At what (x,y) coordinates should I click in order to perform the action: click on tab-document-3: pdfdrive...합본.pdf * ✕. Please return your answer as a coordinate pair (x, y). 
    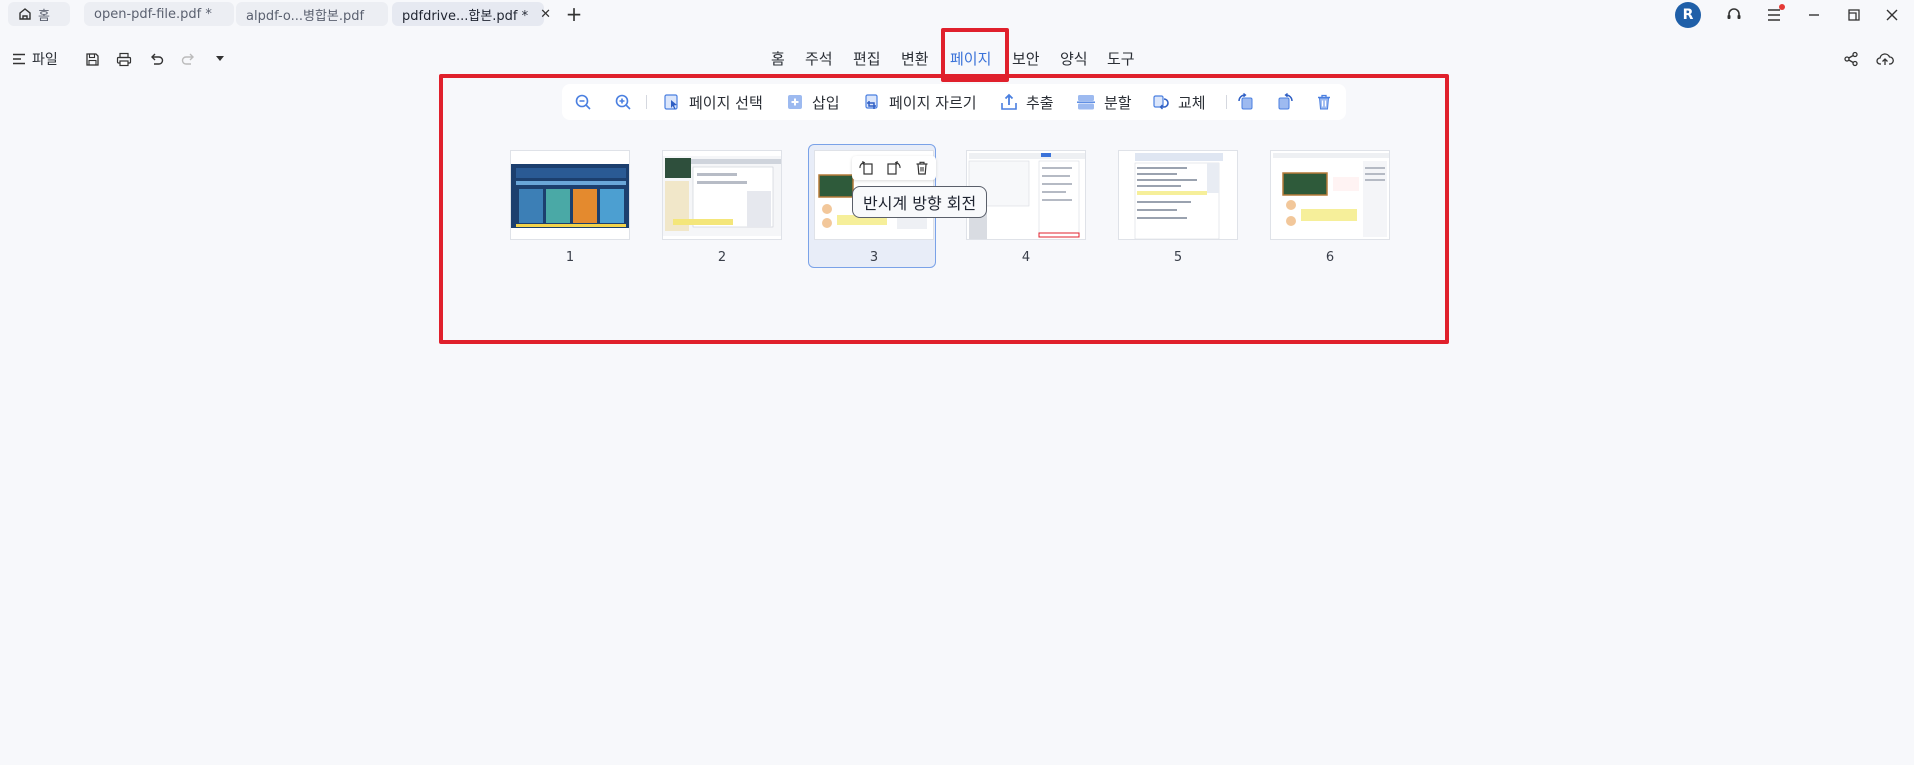
    Looking at the image, I should click on (471, 14).